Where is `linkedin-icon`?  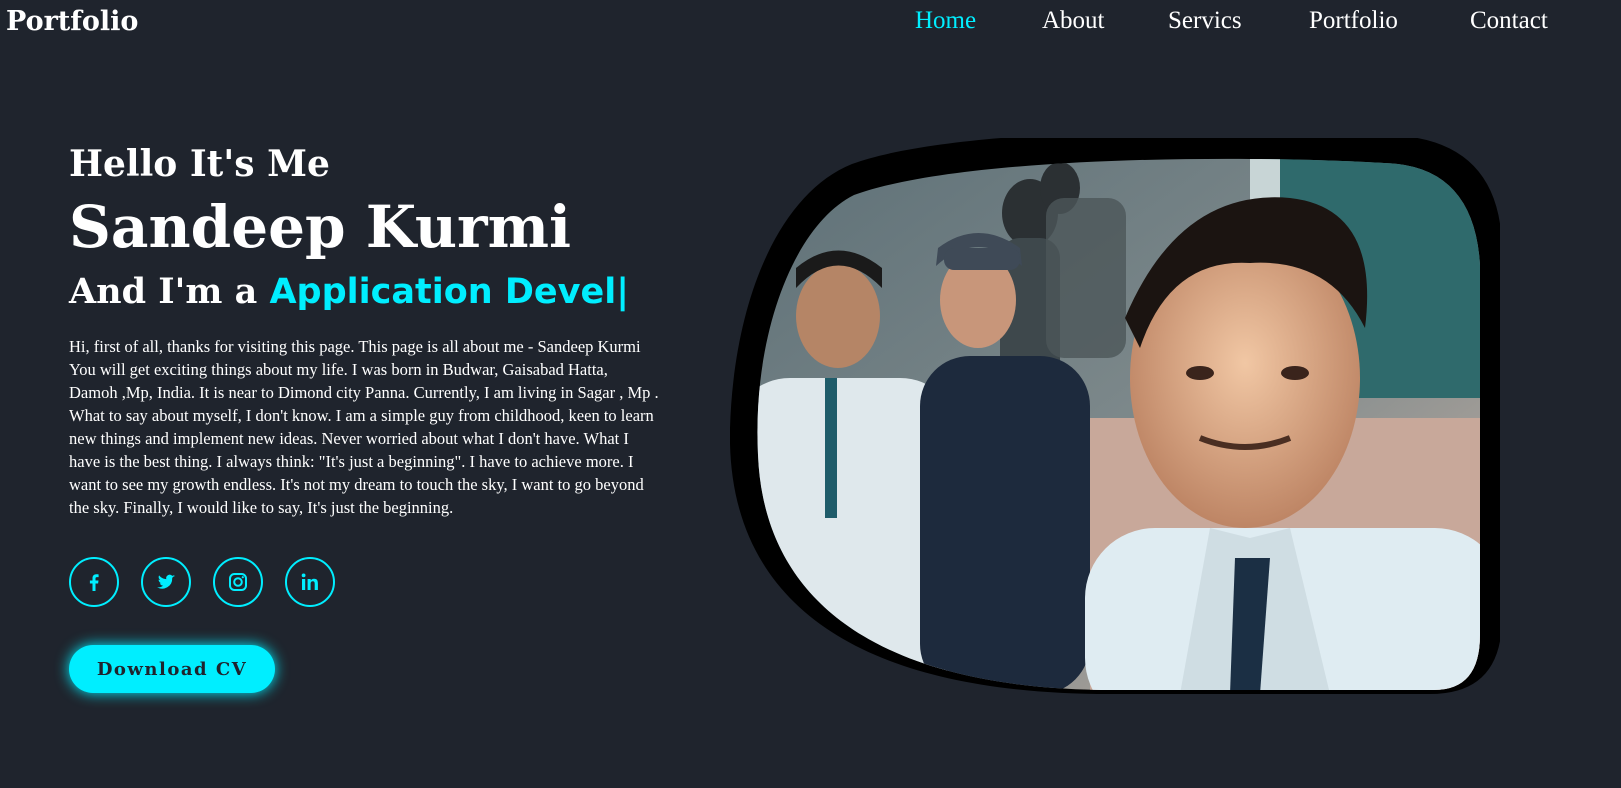
linkedin-icon is located at coordinates (309, 581).